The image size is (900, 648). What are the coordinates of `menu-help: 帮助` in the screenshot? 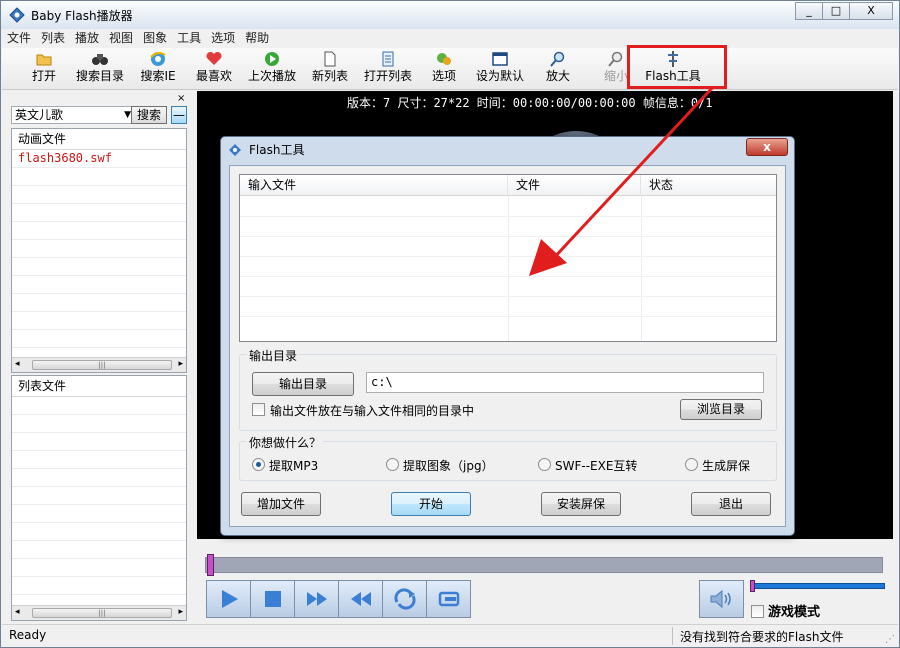 It's located at (257, 38).